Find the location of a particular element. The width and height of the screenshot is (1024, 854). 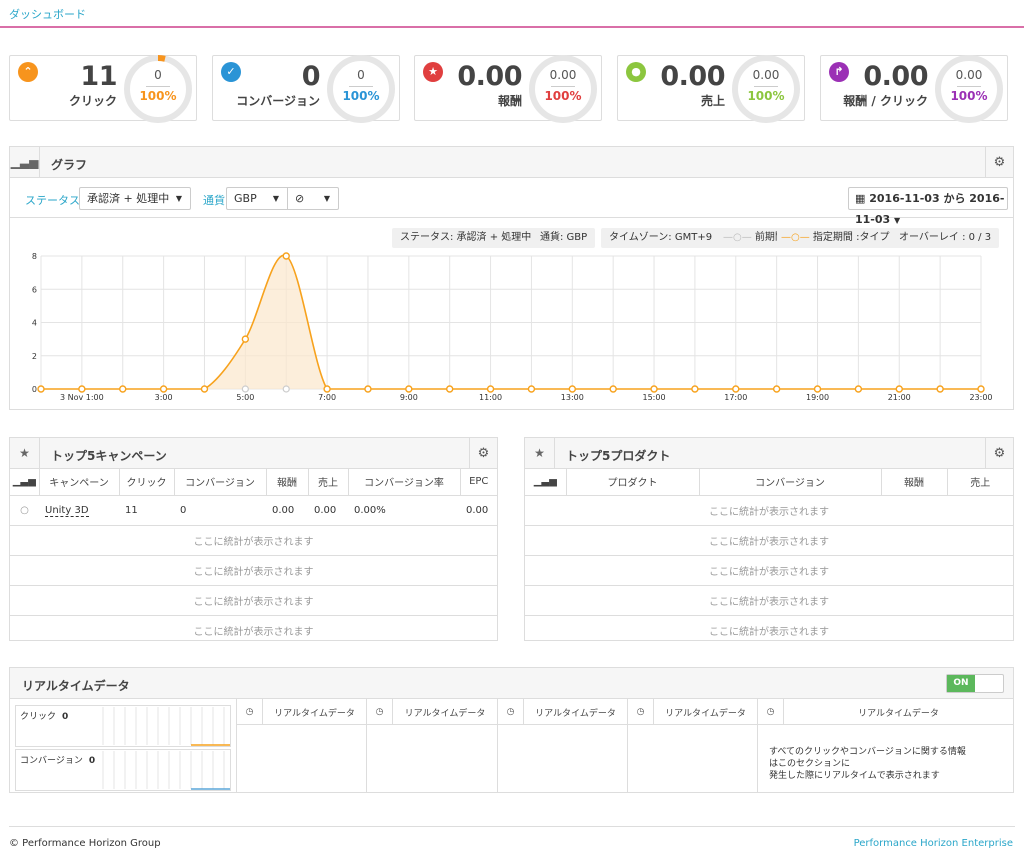

col-campaign: キャンペーン is located at coordinates (79, 482).